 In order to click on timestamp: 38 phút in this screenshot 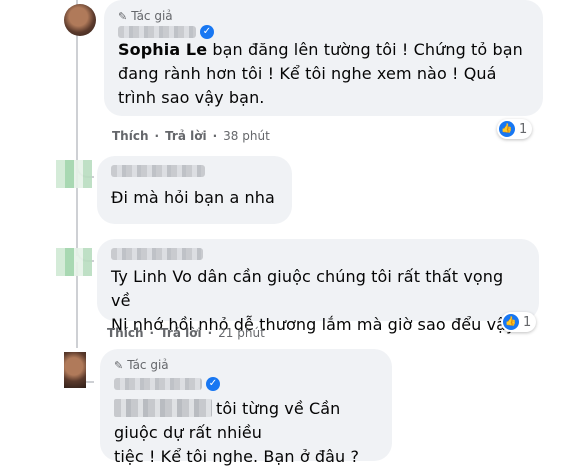, I will do `click(246, 136)`.